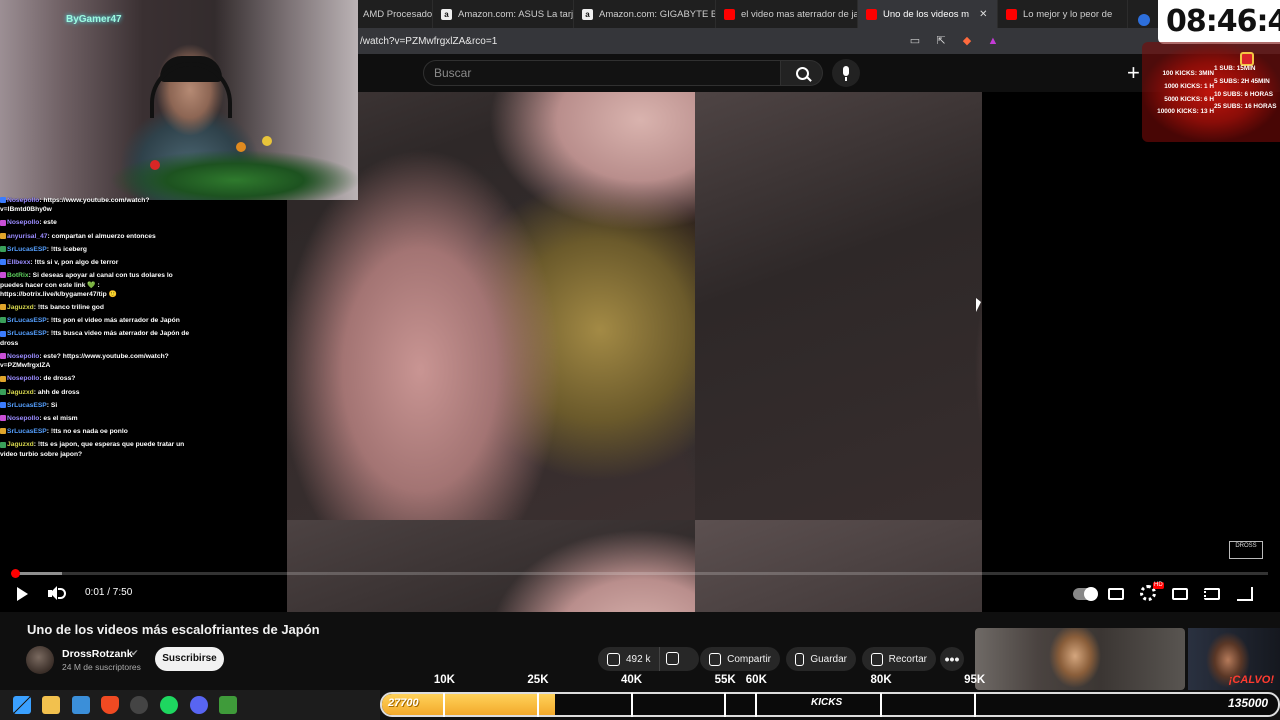  Describe the element at coordinates (1133, 73) in the screenshot. I see `create-button: +` at that location.